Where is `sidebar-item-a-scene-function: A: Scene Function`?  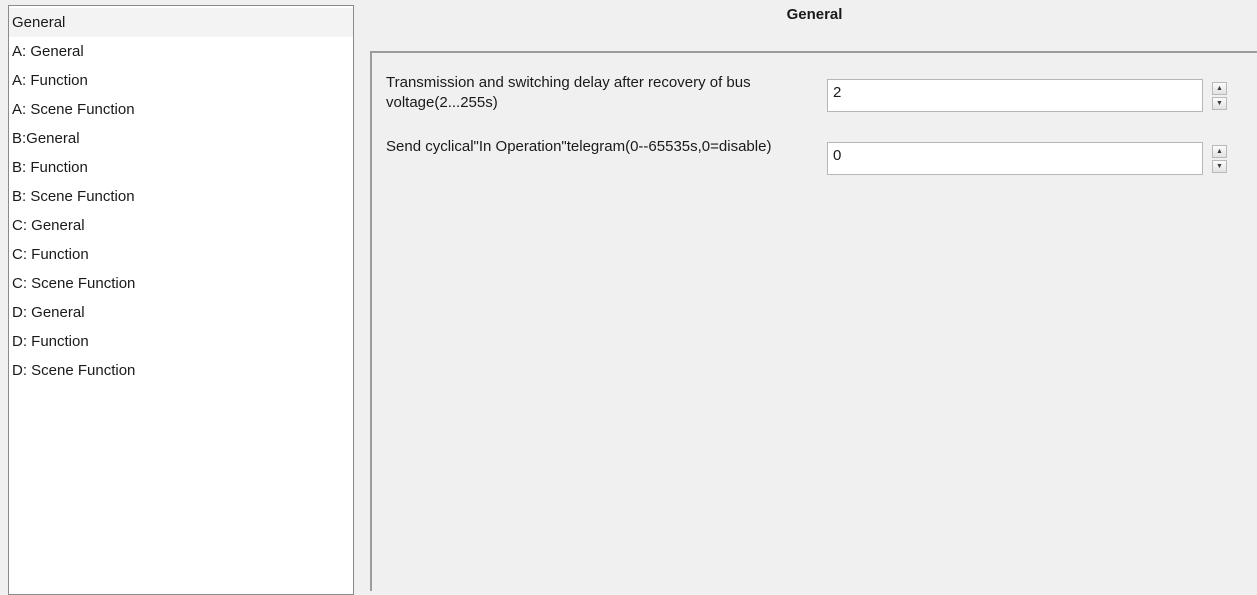
sidebar-item-a-scene-function: A: Scene Function is located at coordinates (181, 109).